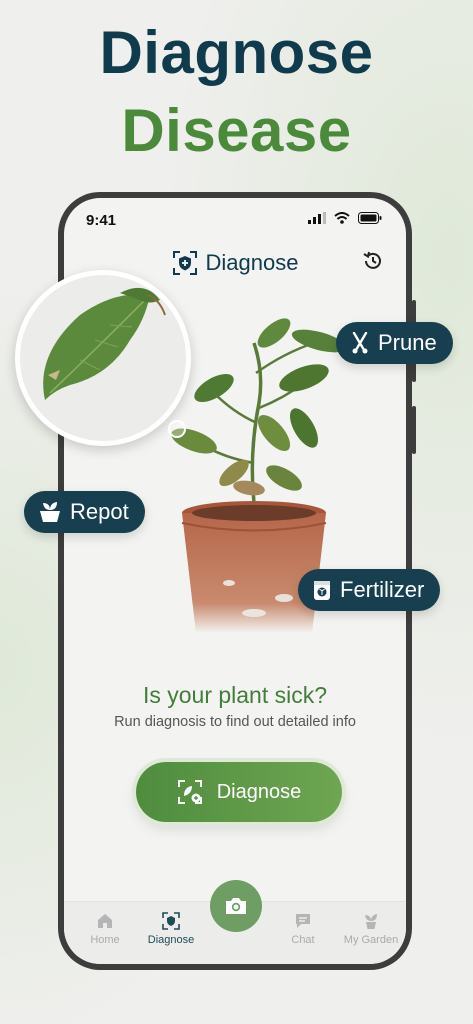  What do you see at coordinates (235, 695) in the screenshot?
I see `prompt-title: Is your plant sick?` at bounding box center [235, 695].